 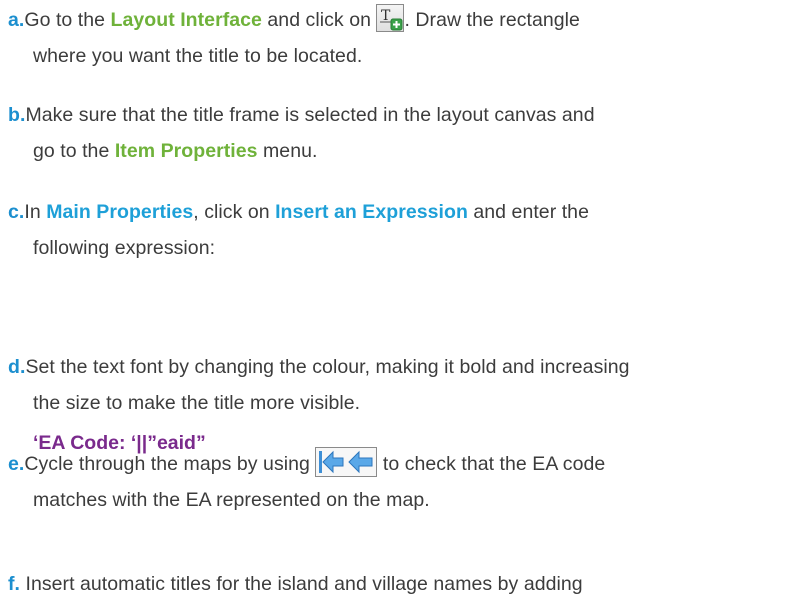 I want to click on step-marker: b., so click(x=17, y=115).